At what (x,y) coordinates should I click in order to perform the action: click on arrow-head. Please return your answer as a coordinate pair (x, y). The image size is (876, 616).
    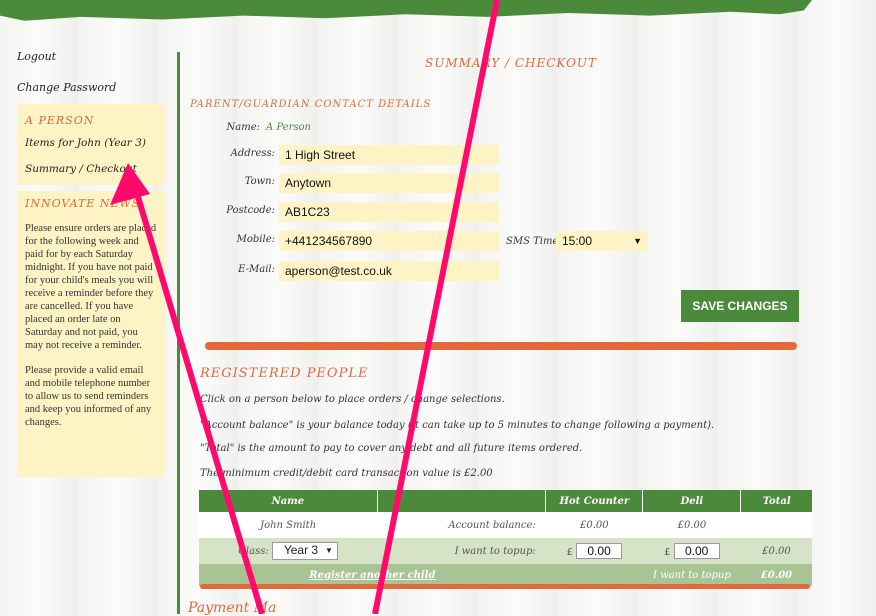
    Looking at the image, I should click on (130, 184).